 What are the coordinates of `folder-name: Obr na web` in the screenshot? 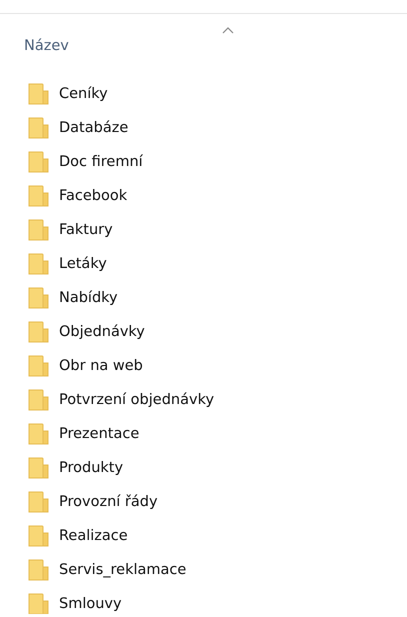 It's located at (101, 366).